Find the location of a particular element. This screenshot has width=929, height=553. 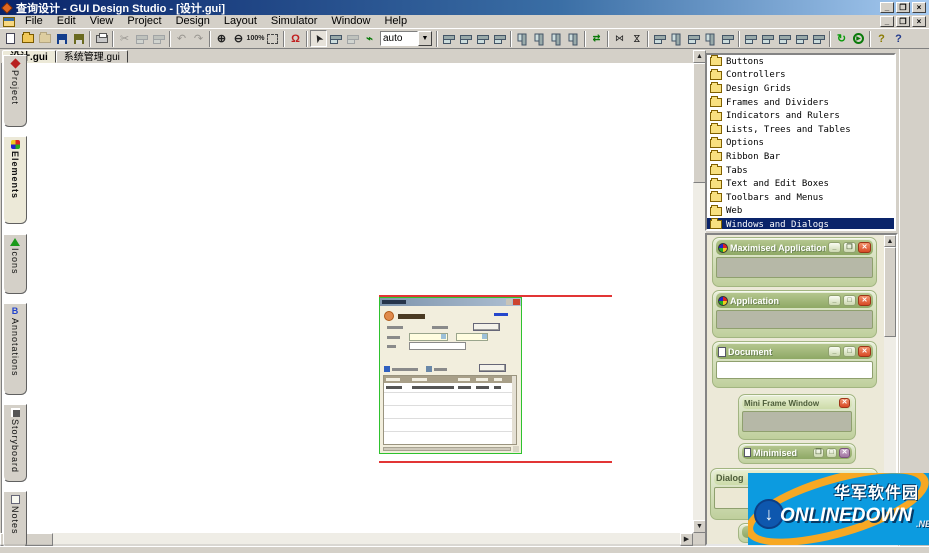

make-same-width-button: ⋈ is located at coordinates (619, 38).